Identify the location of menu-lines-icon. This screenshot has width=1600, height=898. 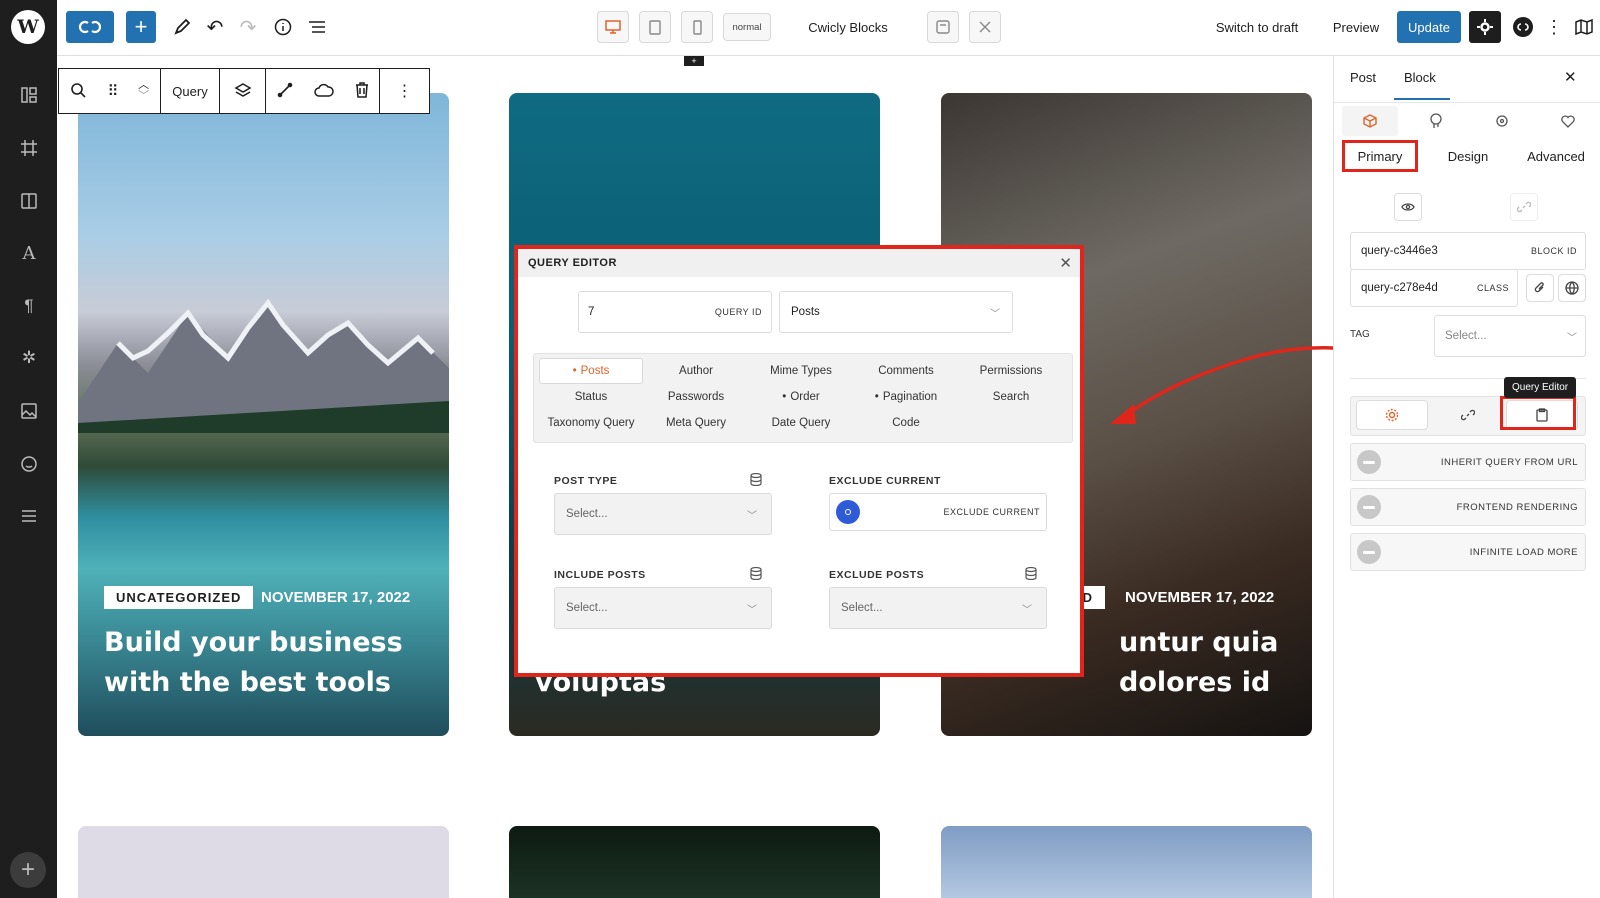
(29, 516).